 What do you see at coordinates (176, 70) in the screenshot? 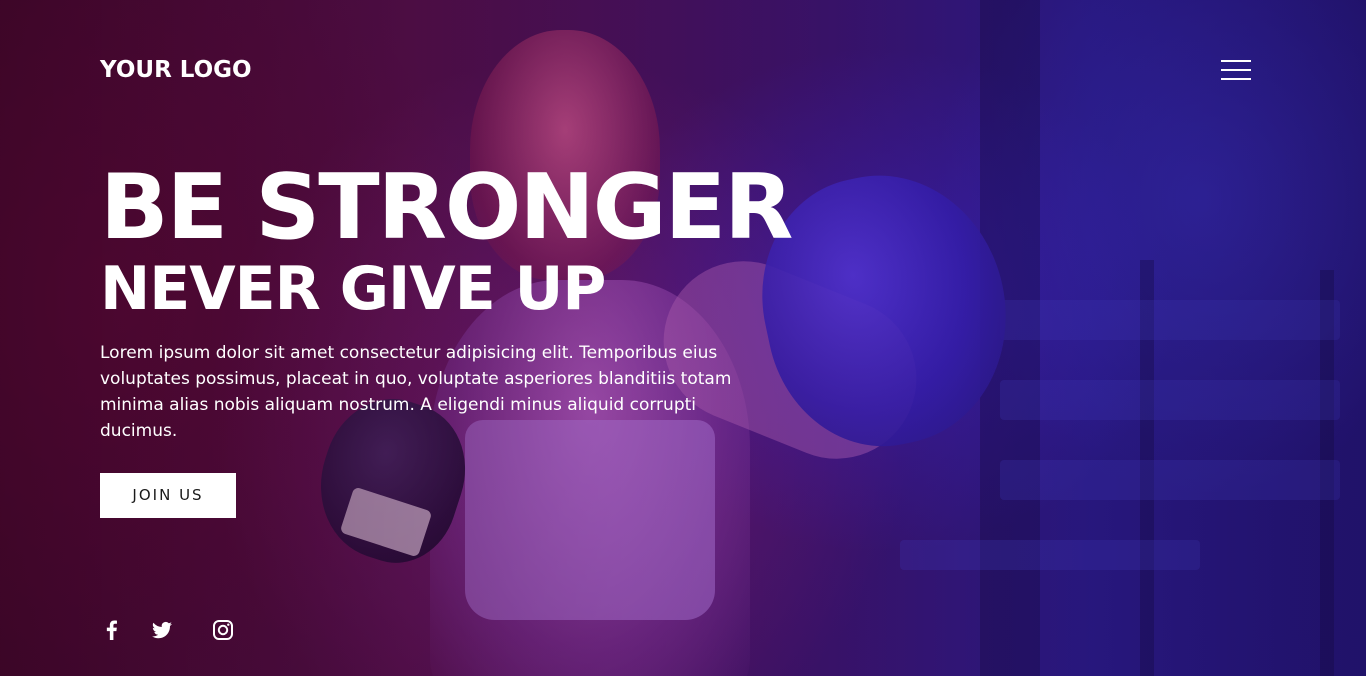
I see `site-logo: YOUR LOGO` at bounding box center [176, 70].